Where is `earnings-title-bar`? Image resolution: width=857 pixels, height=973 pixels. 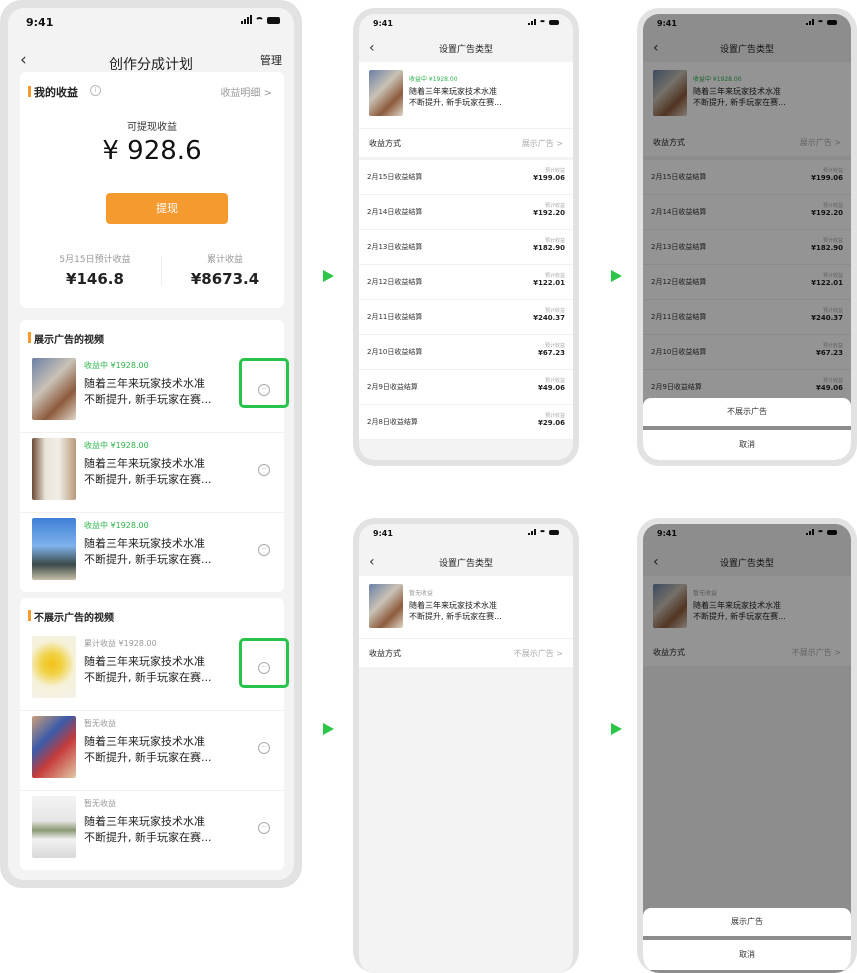
earnings-title-bar is located at coordinates (29, 91).